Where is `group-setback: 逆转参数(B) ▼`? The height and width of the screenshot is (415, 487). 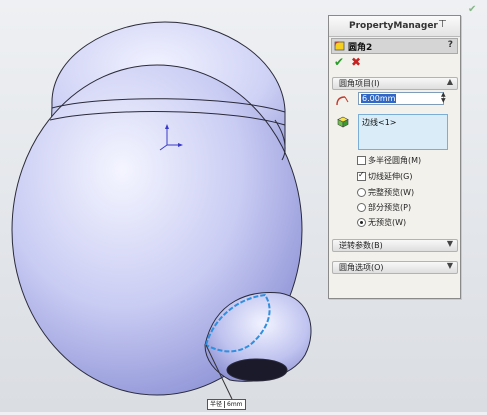 group-setback: 逆转参数(B) ▼ is located at coordinates (395, 245).